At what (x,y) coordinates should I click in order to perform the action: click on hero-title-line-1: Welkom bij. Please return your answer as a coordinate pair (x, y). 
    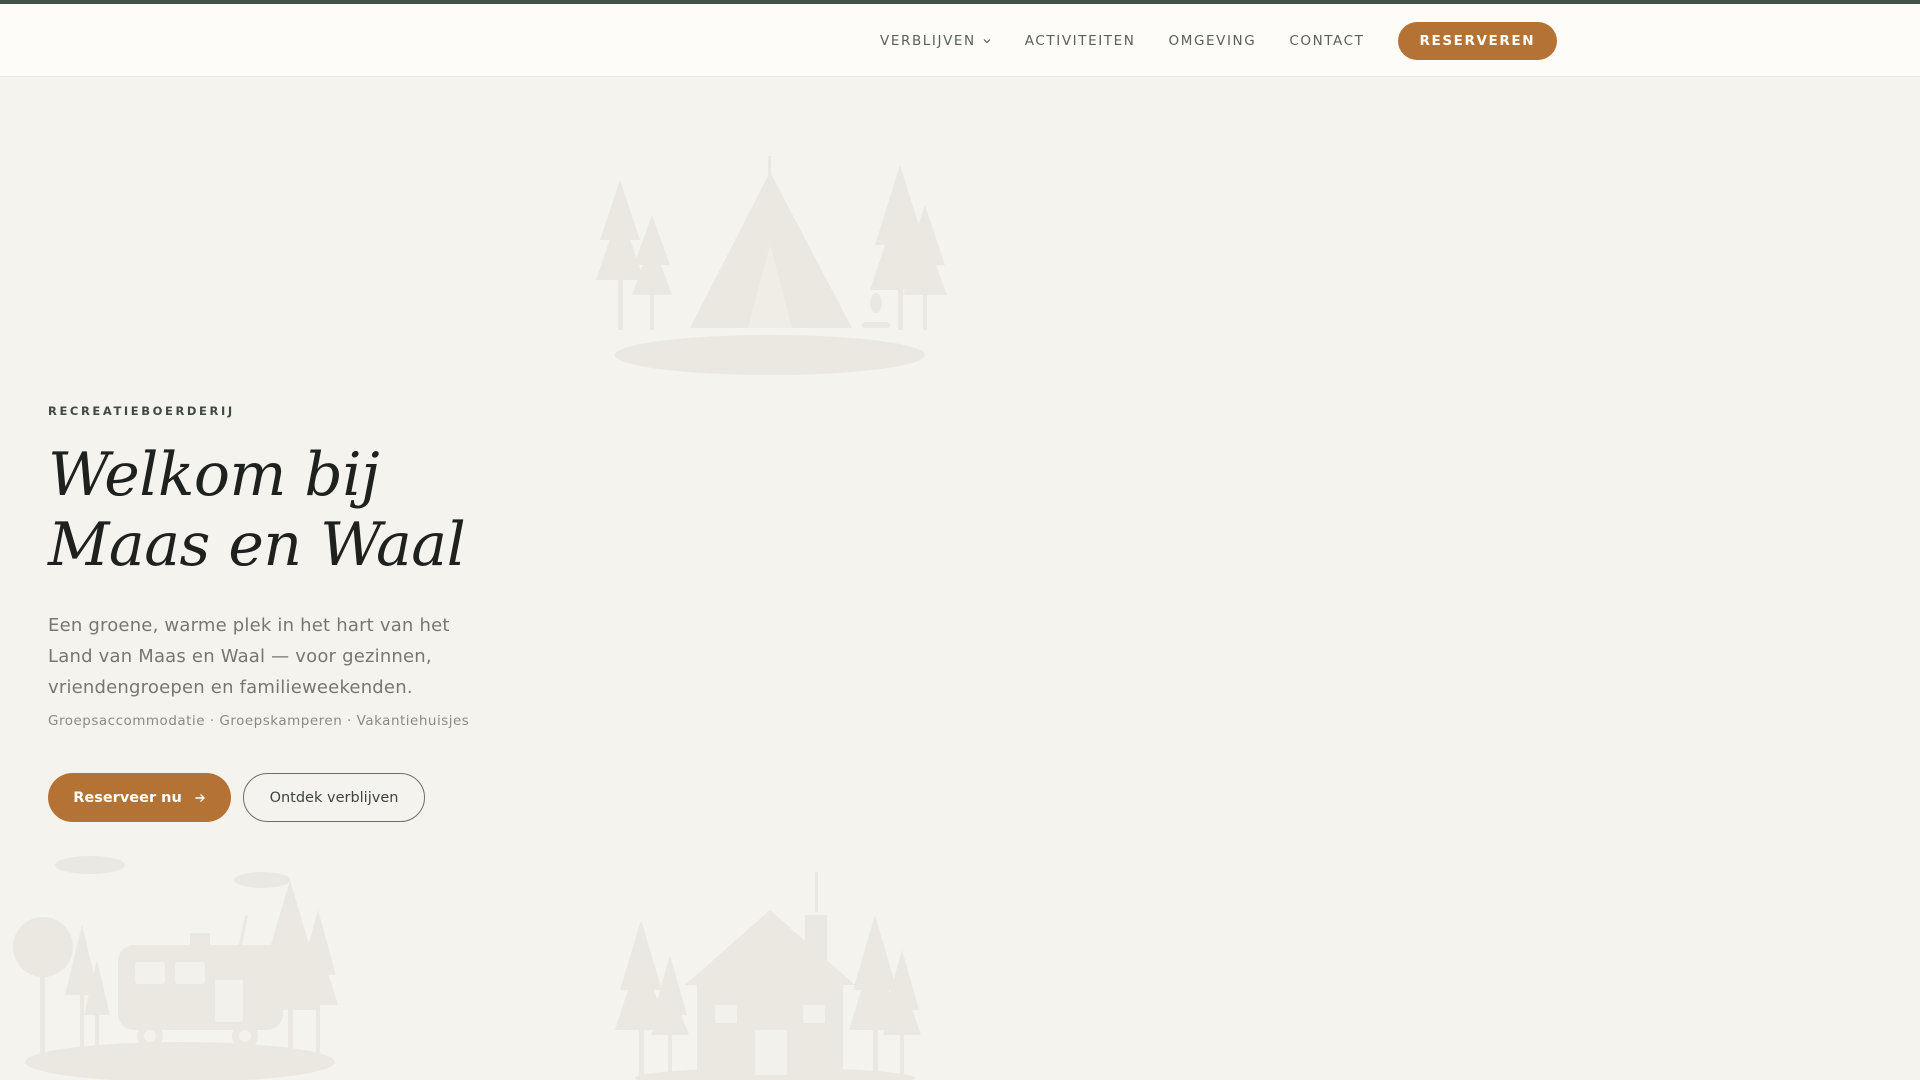
    Looking at the image, I should click on (214, 475).